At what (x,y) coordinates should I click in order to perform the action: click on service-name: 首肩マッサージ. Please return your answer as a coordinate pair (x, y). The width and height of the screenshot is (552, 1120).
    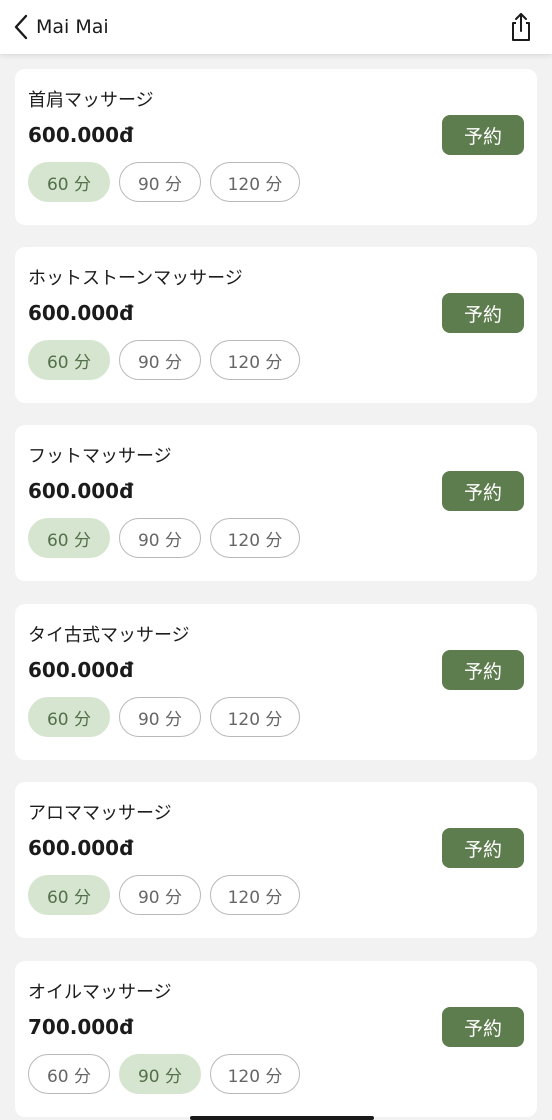
    Looking at the image, I should click on (91, 100).